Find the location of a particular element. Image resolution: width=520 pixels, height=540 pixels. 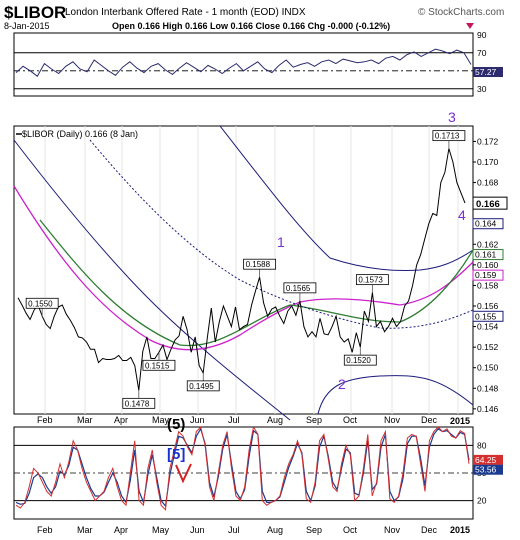

rsi-tick-label: 90 is located at coordinates (482, 35).